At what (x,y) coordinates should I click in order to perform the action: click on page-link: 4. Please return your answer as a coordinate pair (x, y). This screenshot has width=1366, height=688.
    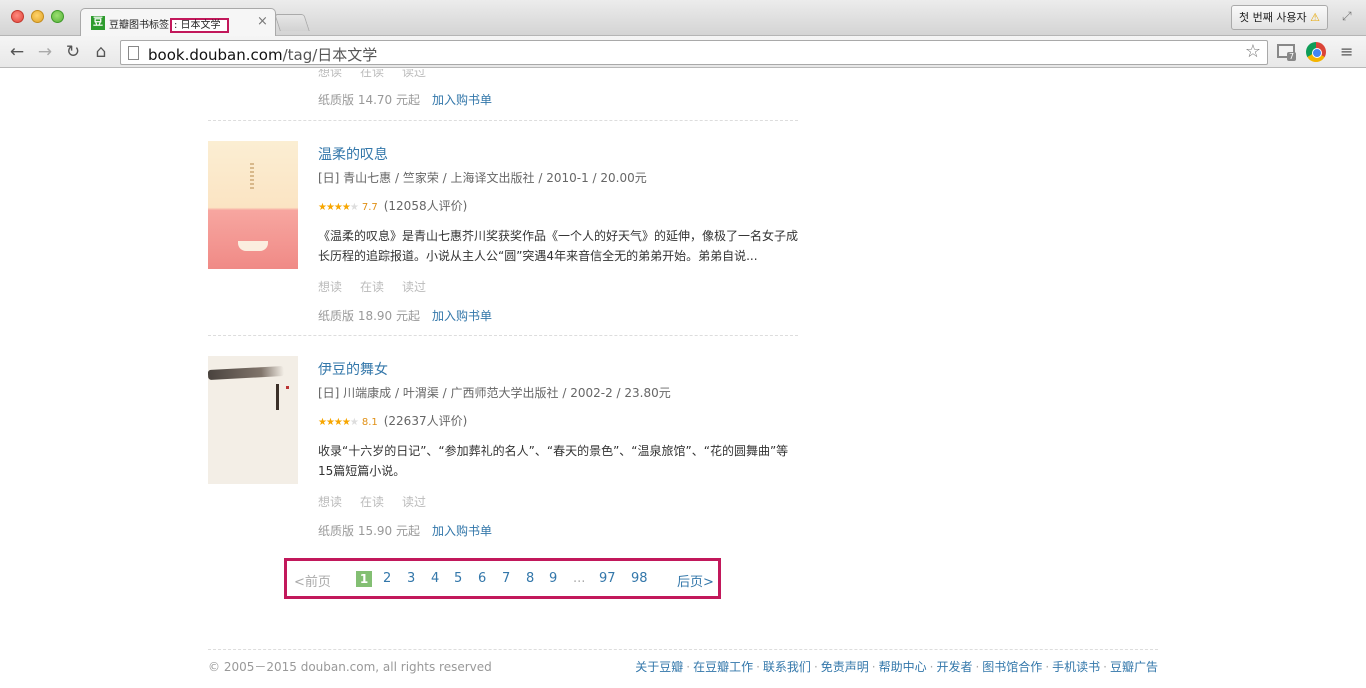
    Looking at the image, I should click on (435, 578).